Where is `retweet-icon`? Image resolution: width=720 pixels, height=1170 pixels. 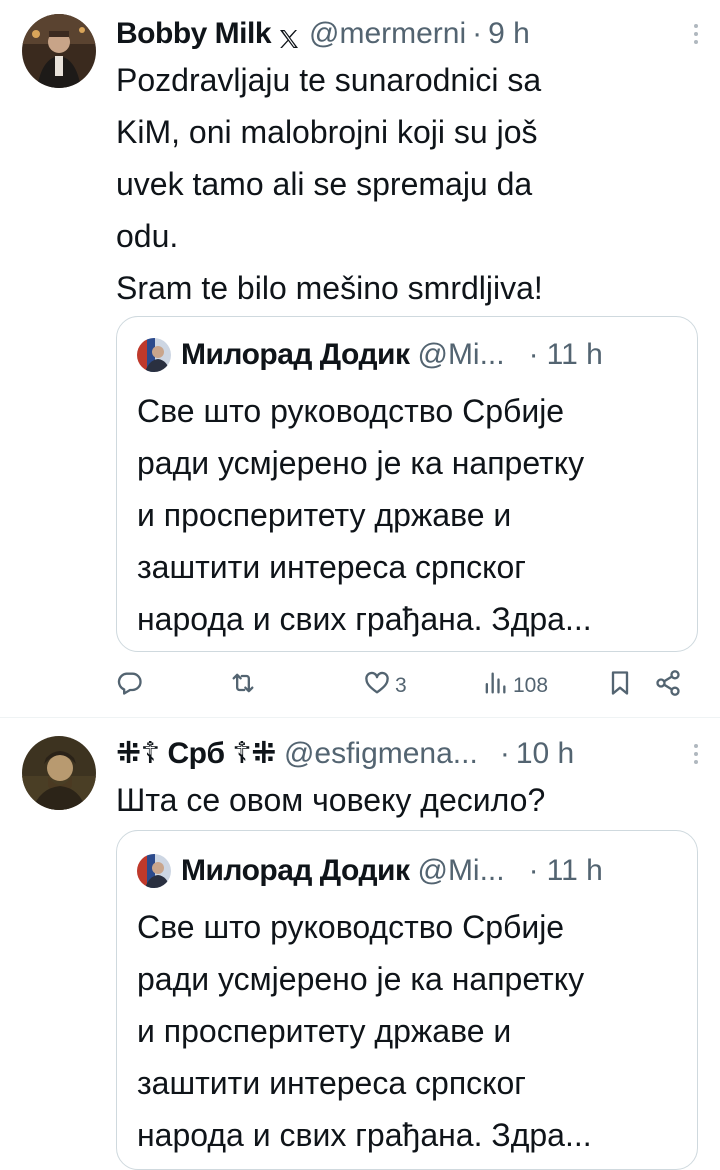 retweet-icon is located at coordinates (243, 686).